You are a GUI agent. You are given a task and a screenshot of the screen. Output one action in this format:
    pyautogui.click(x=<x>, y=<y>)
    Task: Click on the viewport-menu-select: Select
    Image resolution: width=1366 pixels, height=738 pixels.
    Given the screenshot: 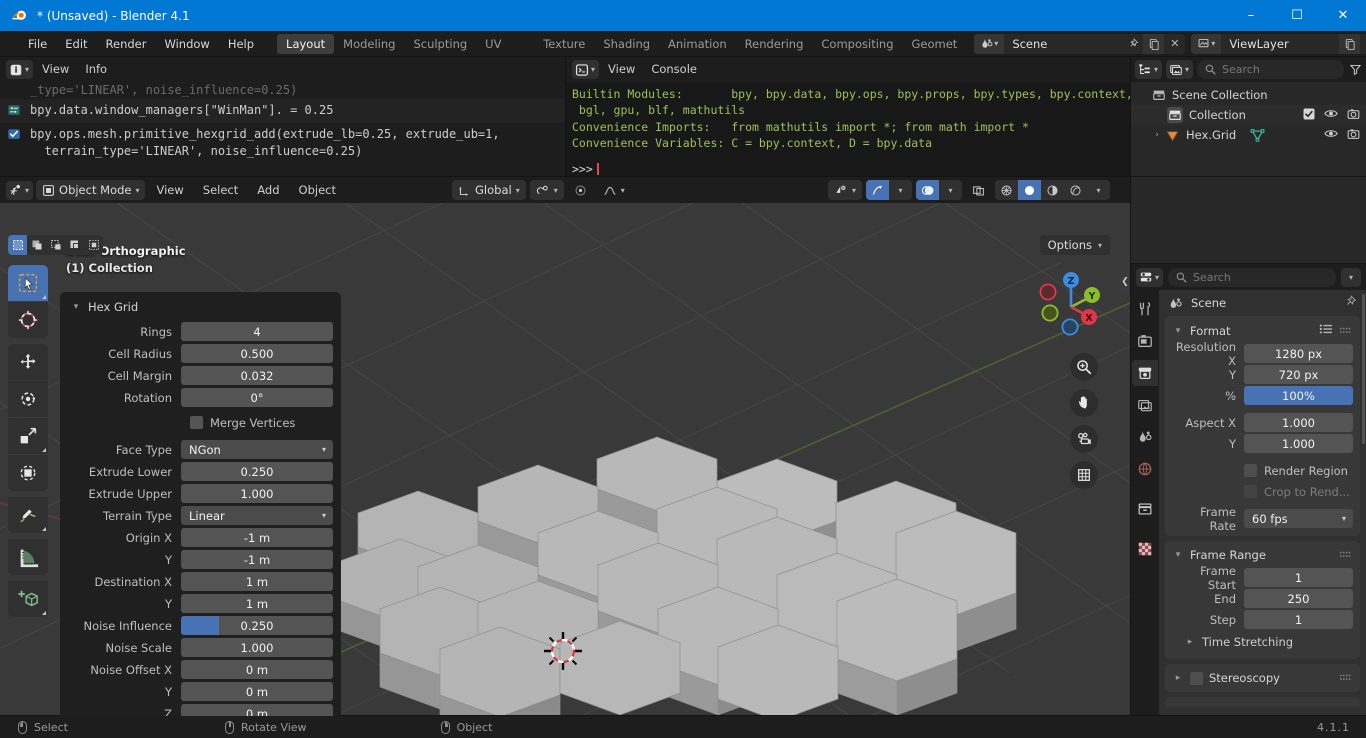 What is the action you would take?
    pyautogui.click(x=220, y=190)
    